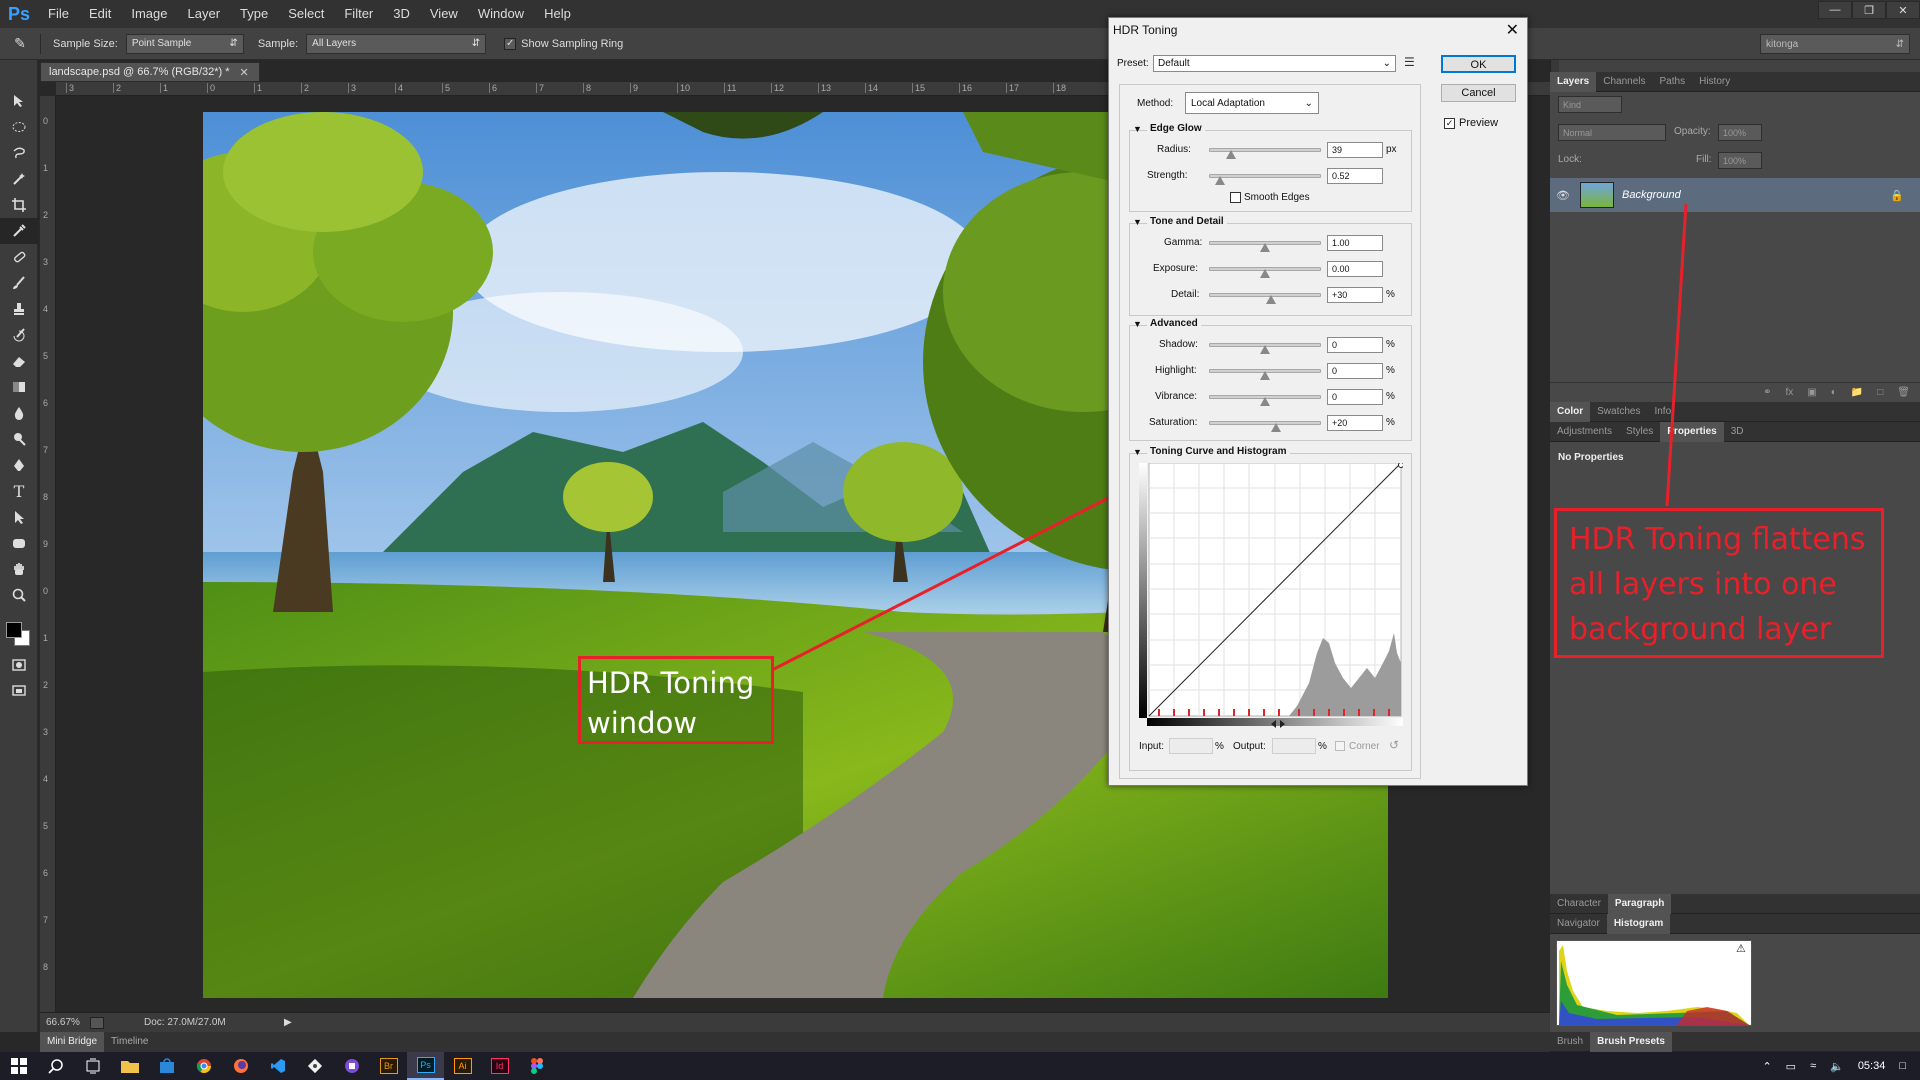 This screenshot has height=1080, width=1920. Describe the element at coordinates (1835, 10) in the screenshot. I see `minimize-icon: —` at that location.